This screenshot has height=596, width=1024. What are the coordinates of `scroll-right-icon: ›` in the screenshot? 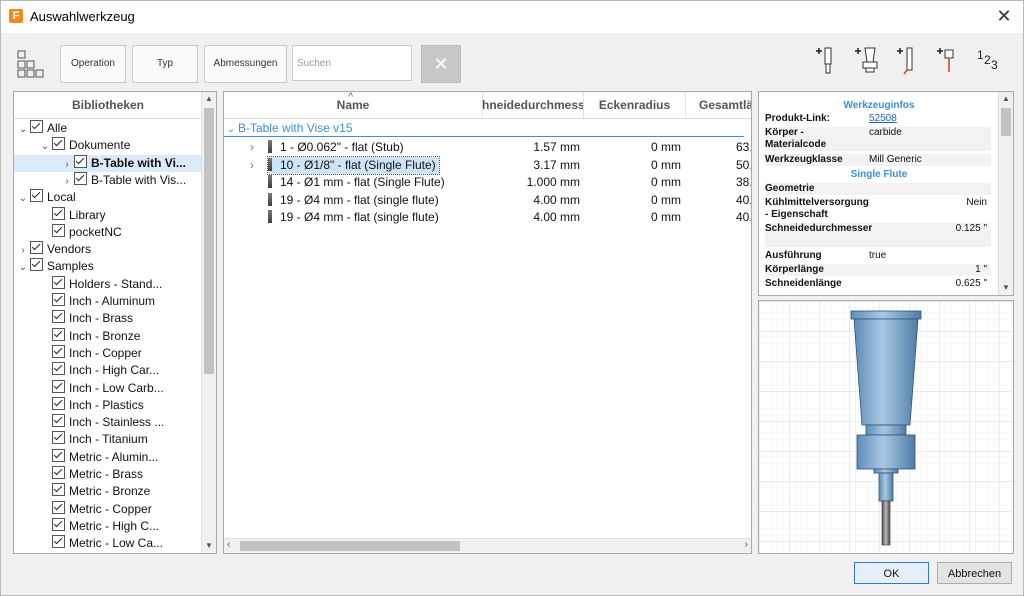 It's located at (746, 544).